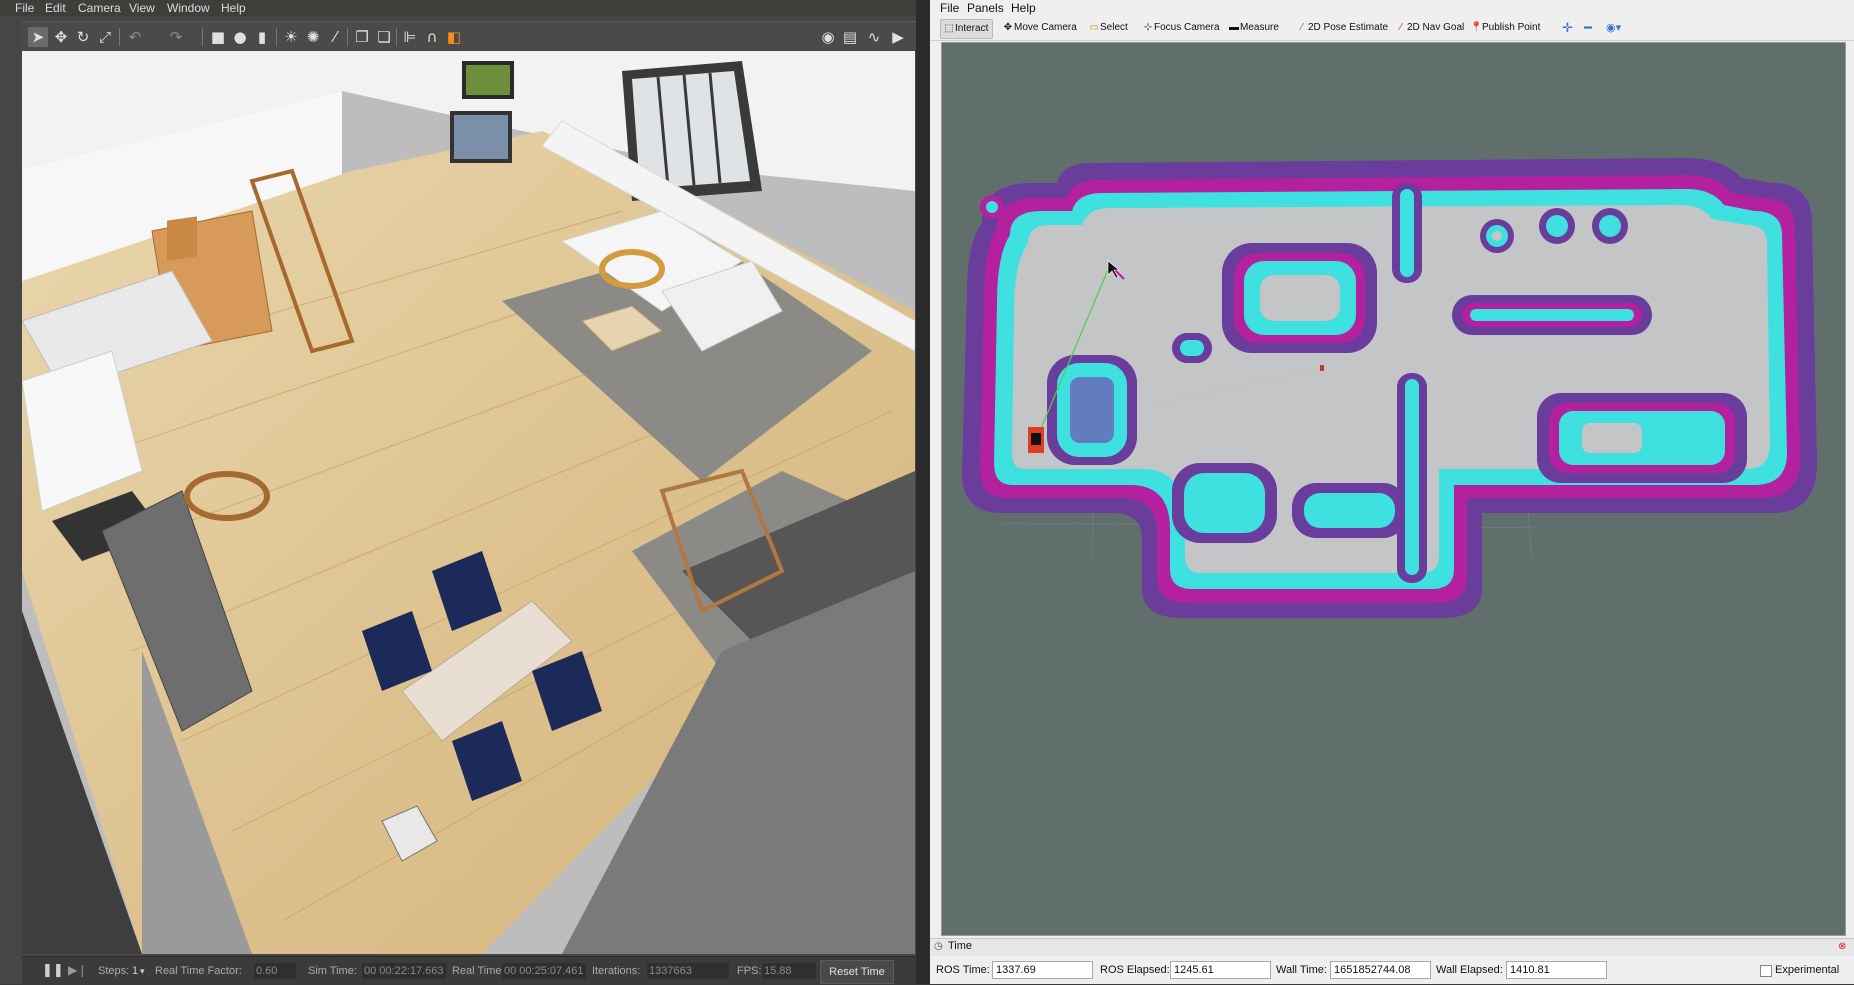 The height and width of the screenshot is (985, 1854). What do you see at coordinates (1556, 970) in the screenshot?
I see `wall-elapsed-value: 1410.81` at bounding box center [1556, 970].